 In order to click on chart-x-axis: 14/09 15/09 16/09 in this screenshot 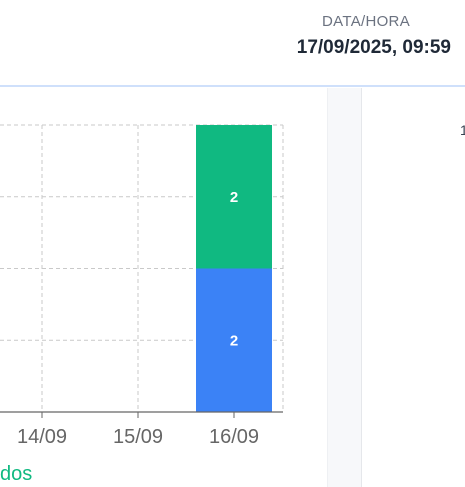, I will do `click(141, 429)`.